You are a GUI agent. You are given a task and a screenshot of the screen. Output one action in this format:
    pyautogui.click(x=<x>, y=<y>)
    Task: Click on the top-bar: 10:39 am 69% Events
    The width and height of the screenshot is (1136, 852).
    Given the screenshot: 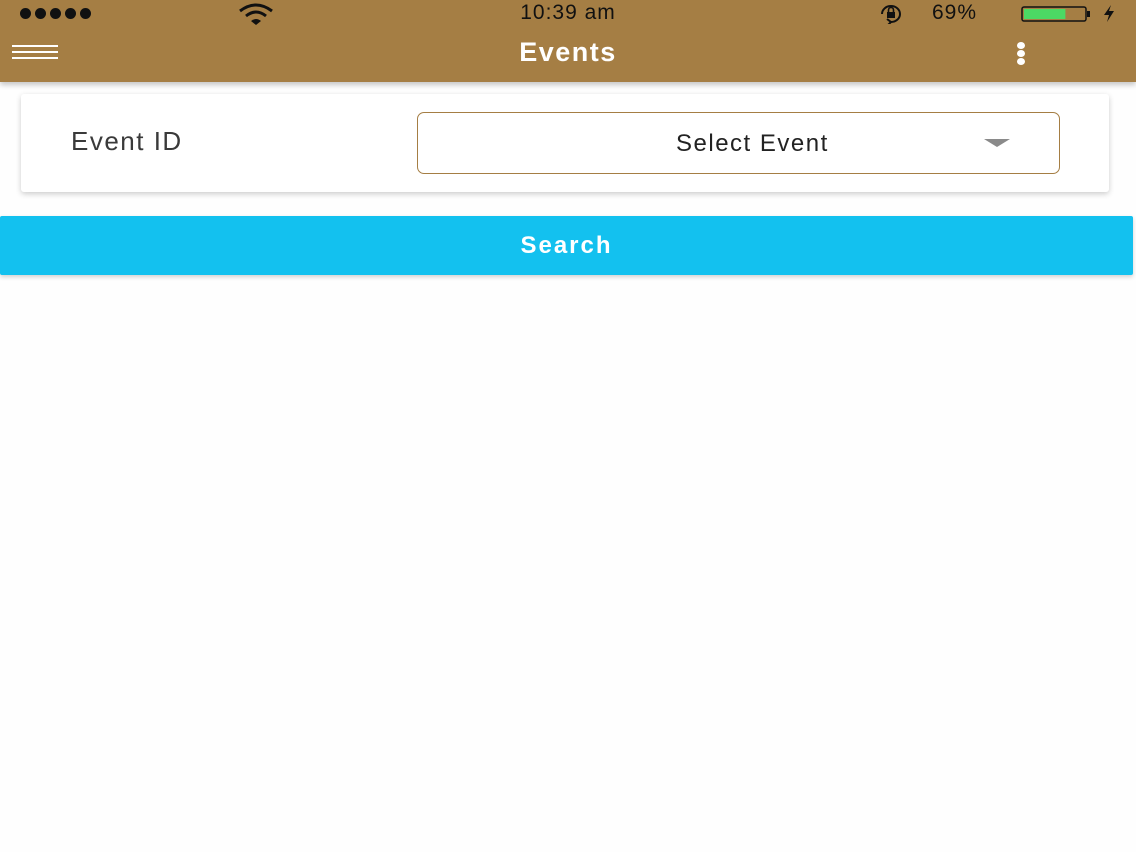 What is the action you would take?
    pyautogui.click(x=568, y=41)
    